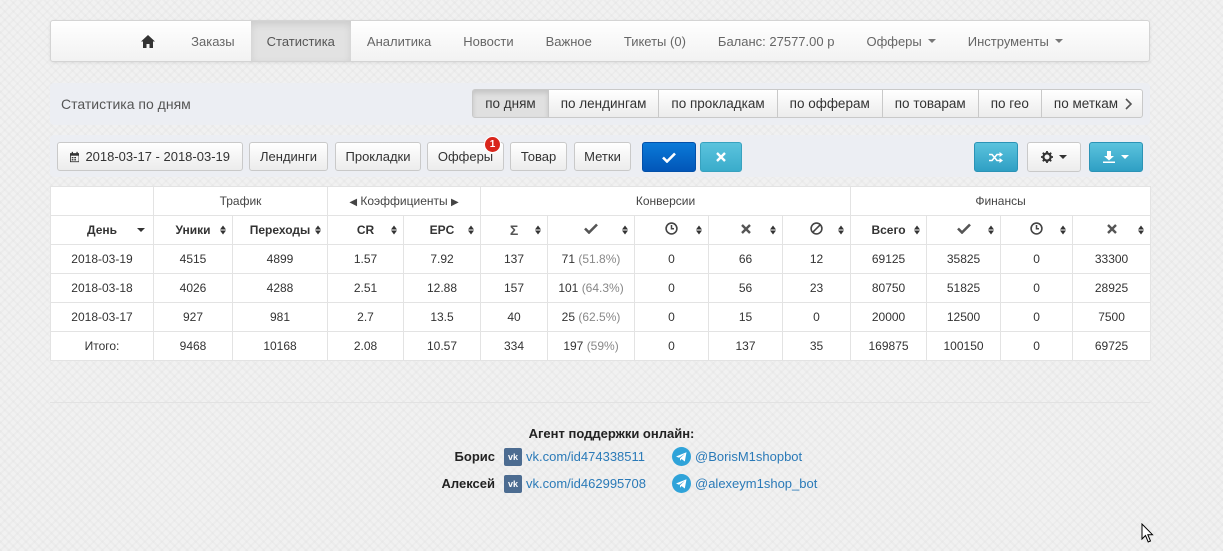  Describe the element at coordinates (1129, 103) in the screenshot. I see `chevron-right-icon` at that location.